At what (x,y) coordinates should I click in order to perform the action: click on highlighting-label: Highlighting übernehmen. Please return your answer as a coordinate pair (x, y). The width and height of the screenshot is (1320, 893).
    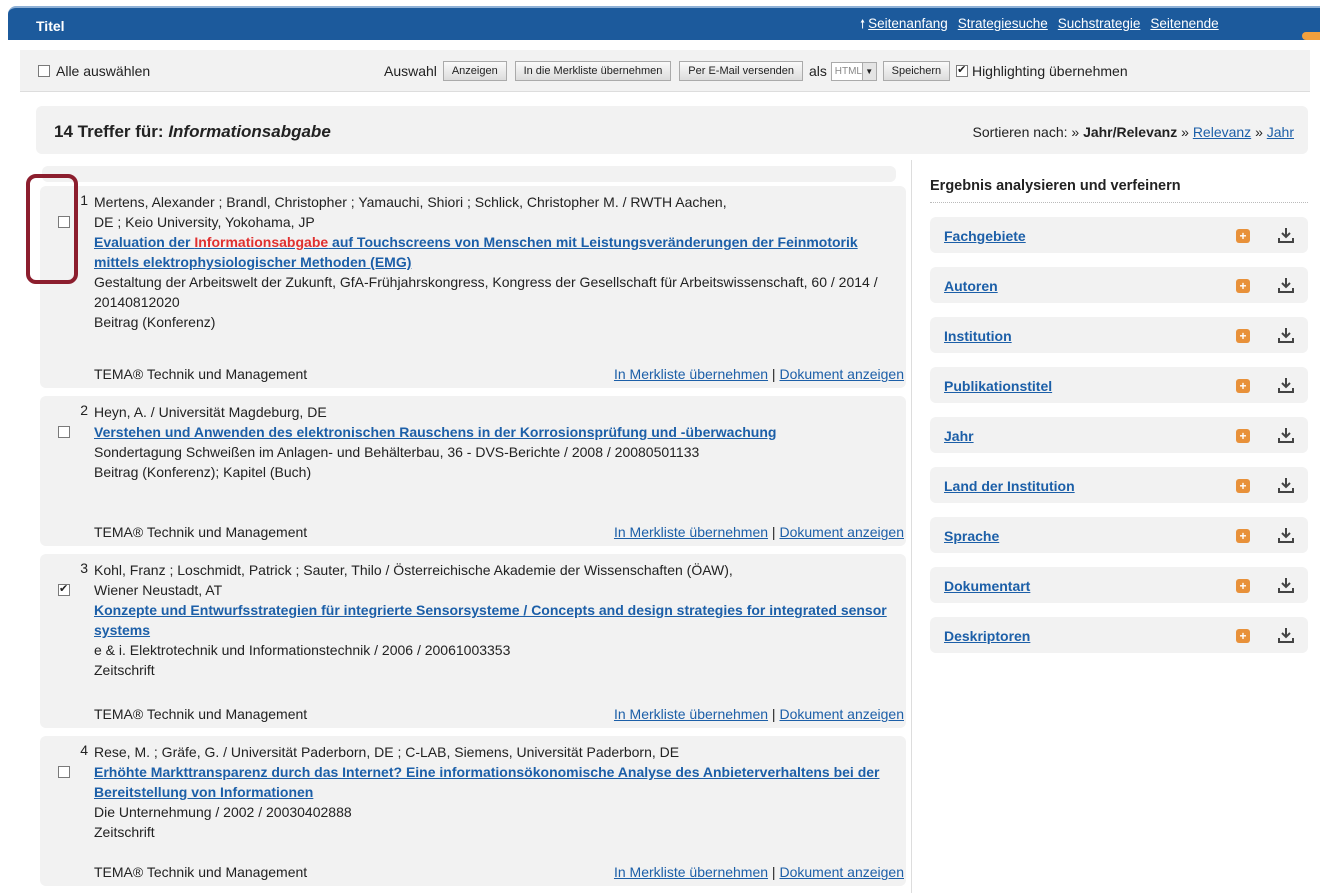
    Looking at the image, I should click on (1049, 71).